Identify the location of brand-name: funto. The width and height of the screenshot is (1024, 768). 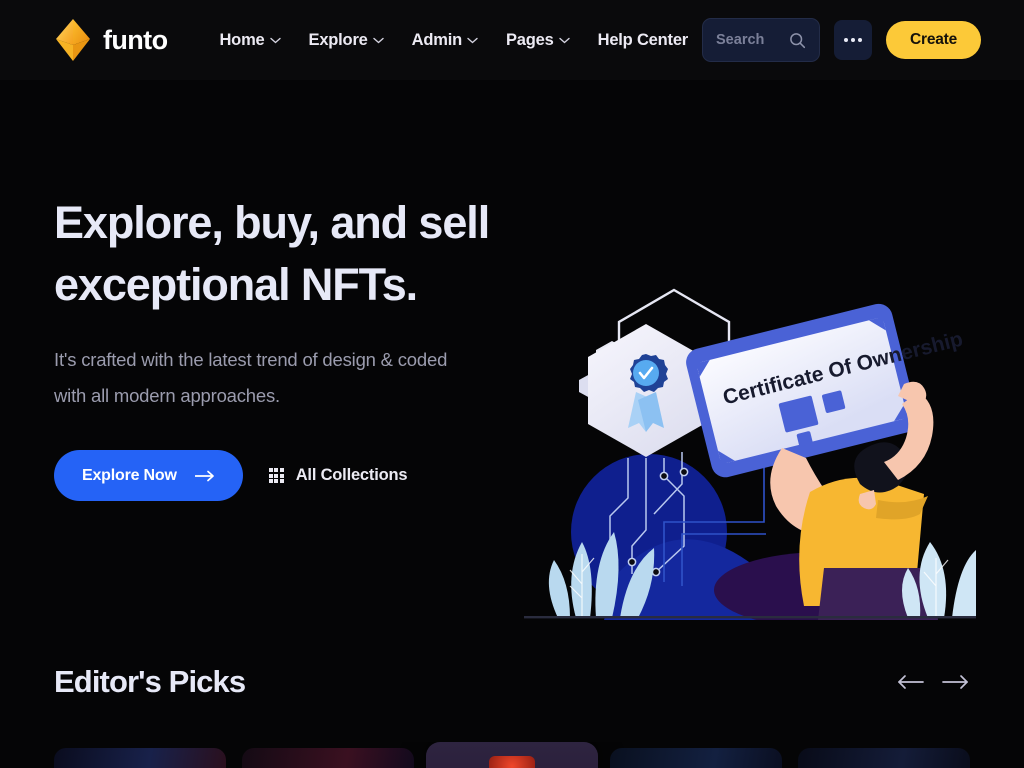
(135, 39).